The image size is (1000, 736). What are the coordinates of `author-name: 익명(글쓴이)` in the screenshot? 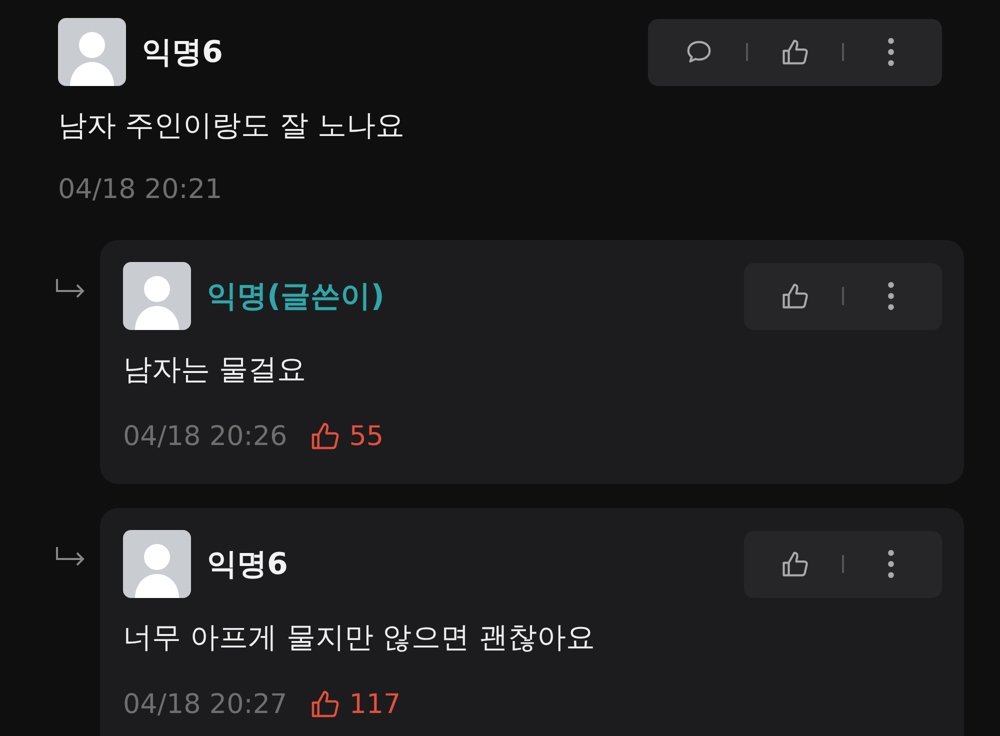 It's located at (296, 297).